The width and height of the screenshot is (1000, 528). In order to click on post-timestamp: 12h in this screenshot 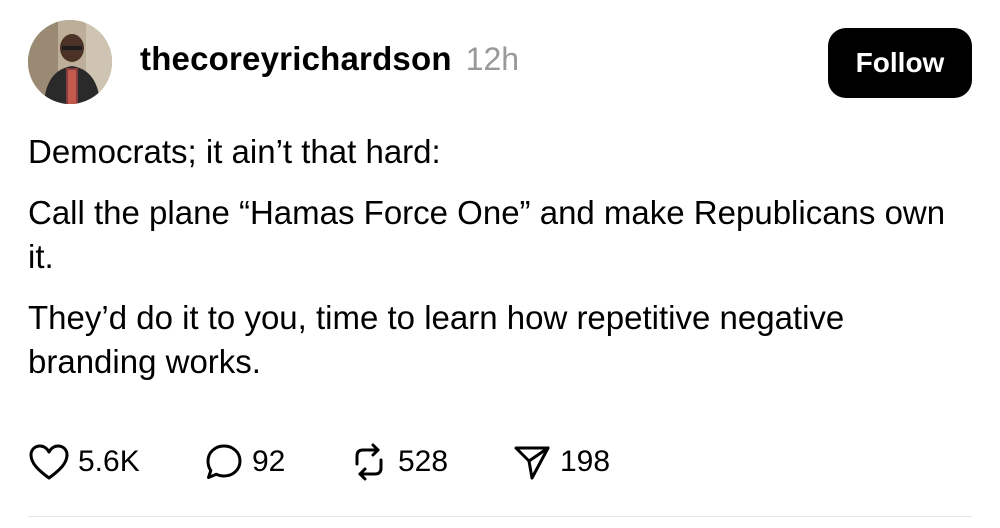, I will do `click(492, 59)`.